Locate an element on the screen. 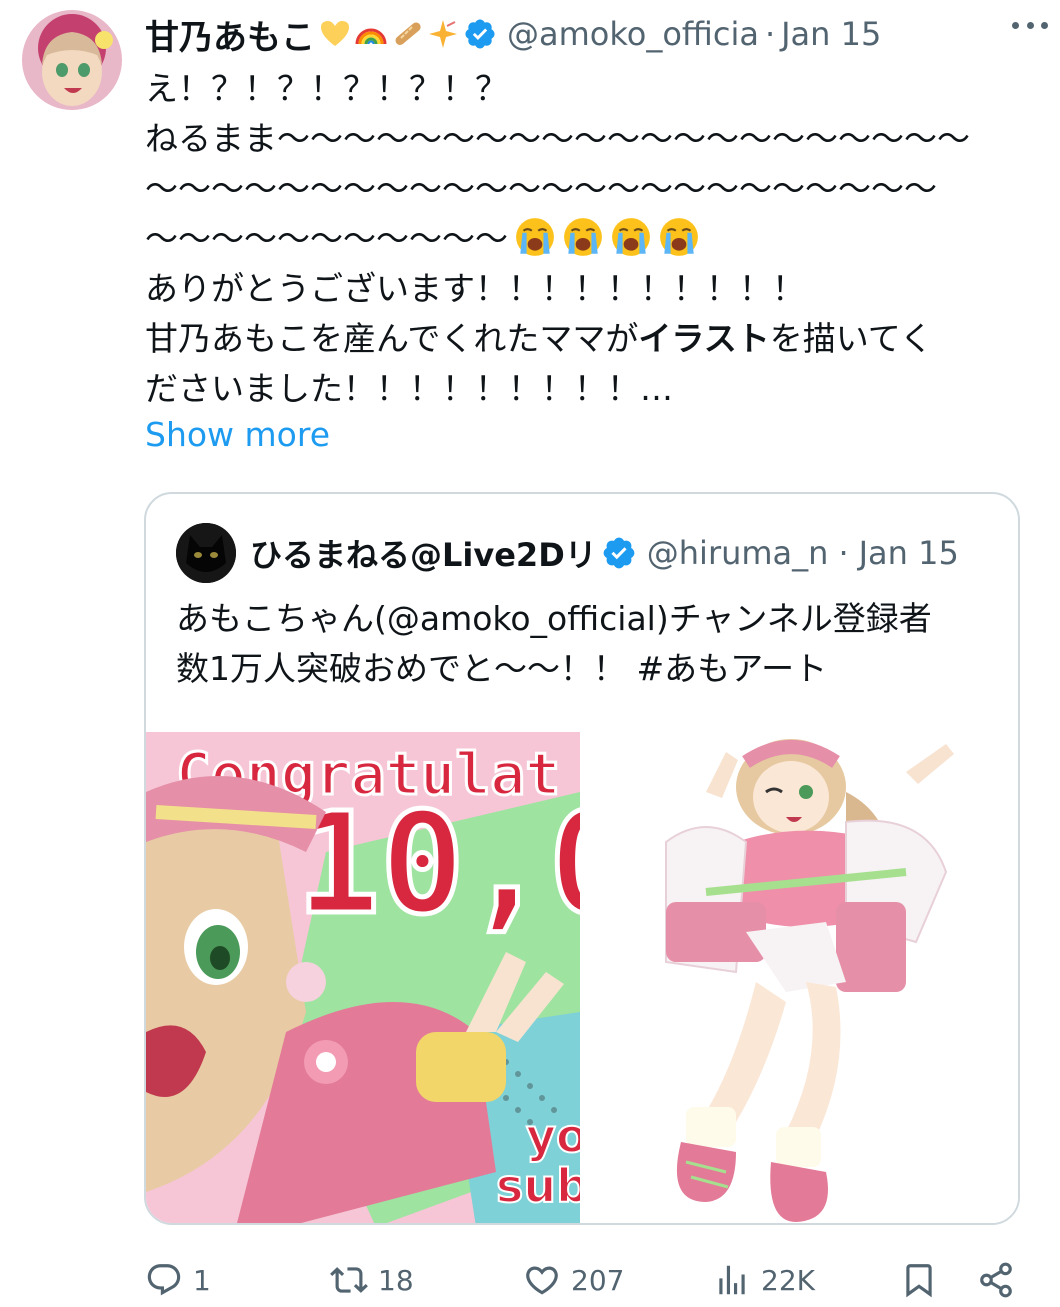 The image size is (1060, 1307). tweet-line: ありがとうございます！！！！！！！！！！ is located at coordinates (475, 288).